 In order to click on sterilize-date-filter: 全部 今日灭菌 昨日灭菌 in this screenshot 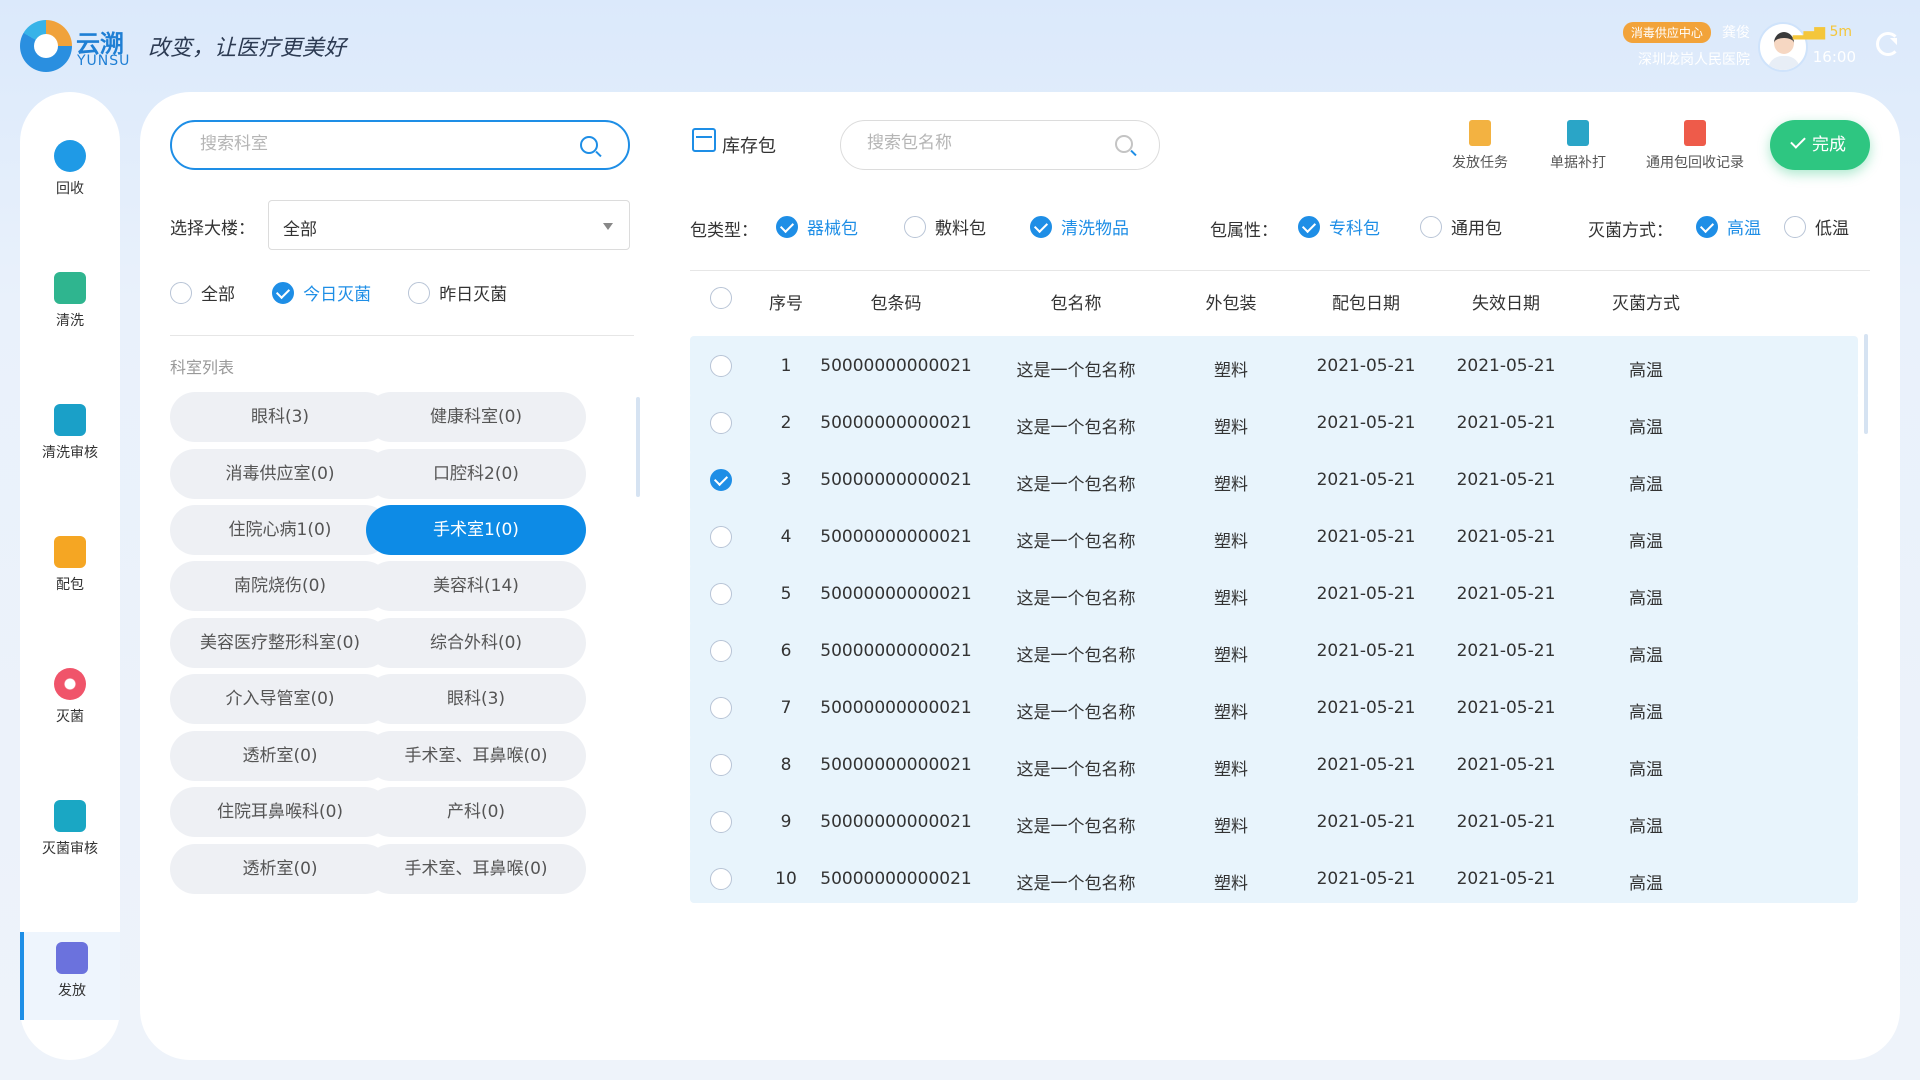, I will do `click(354, 294)`.